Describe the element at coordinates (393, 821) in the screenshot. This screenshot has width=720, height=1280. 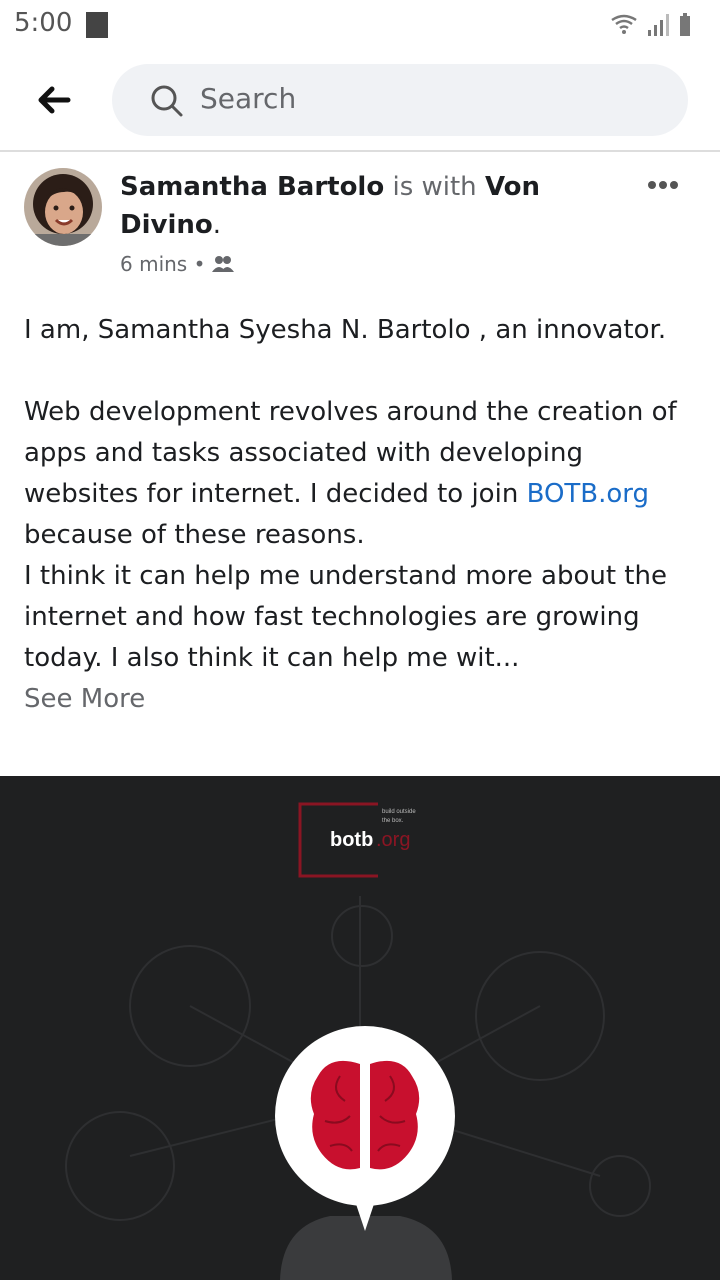
I see `logo-tagline-2: the box.` at that location.